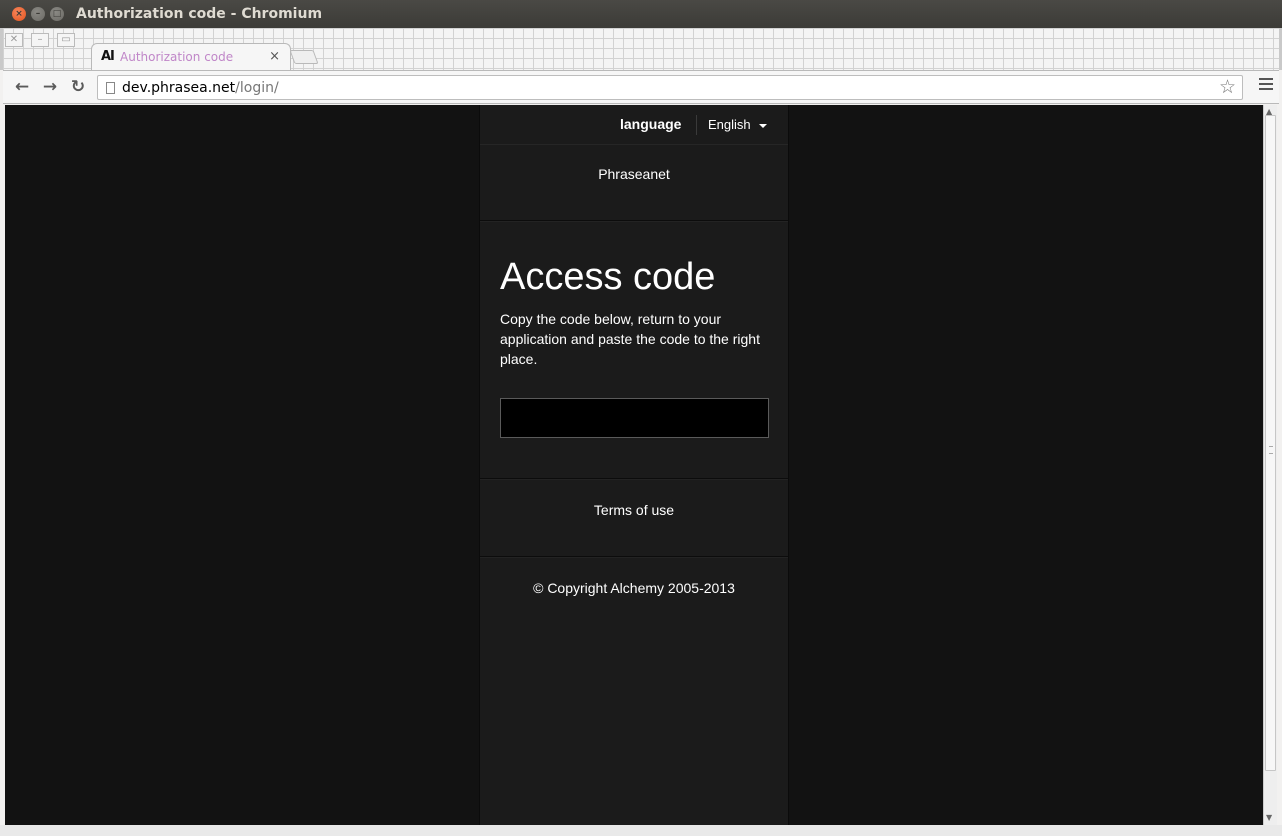 This screenshot has width=1282, height=836. What do you see at coordinates (634, 588) in the screenshot?
I see `copyright-text: © Copyright Alchemy 2005-2013` at bounding box center [634, 588].